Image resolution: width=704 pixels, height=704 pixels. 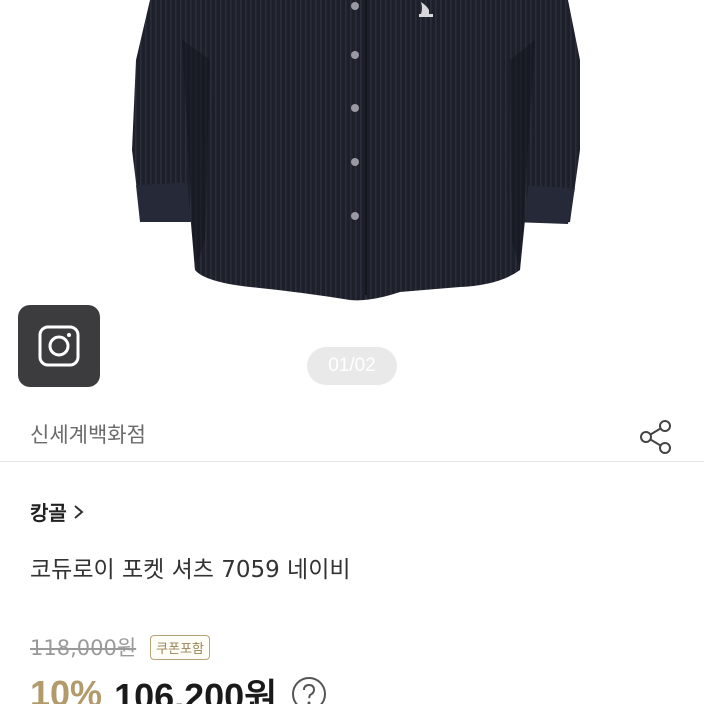 I want to click on pager-text: 01/02, so click(x=352, y=365).